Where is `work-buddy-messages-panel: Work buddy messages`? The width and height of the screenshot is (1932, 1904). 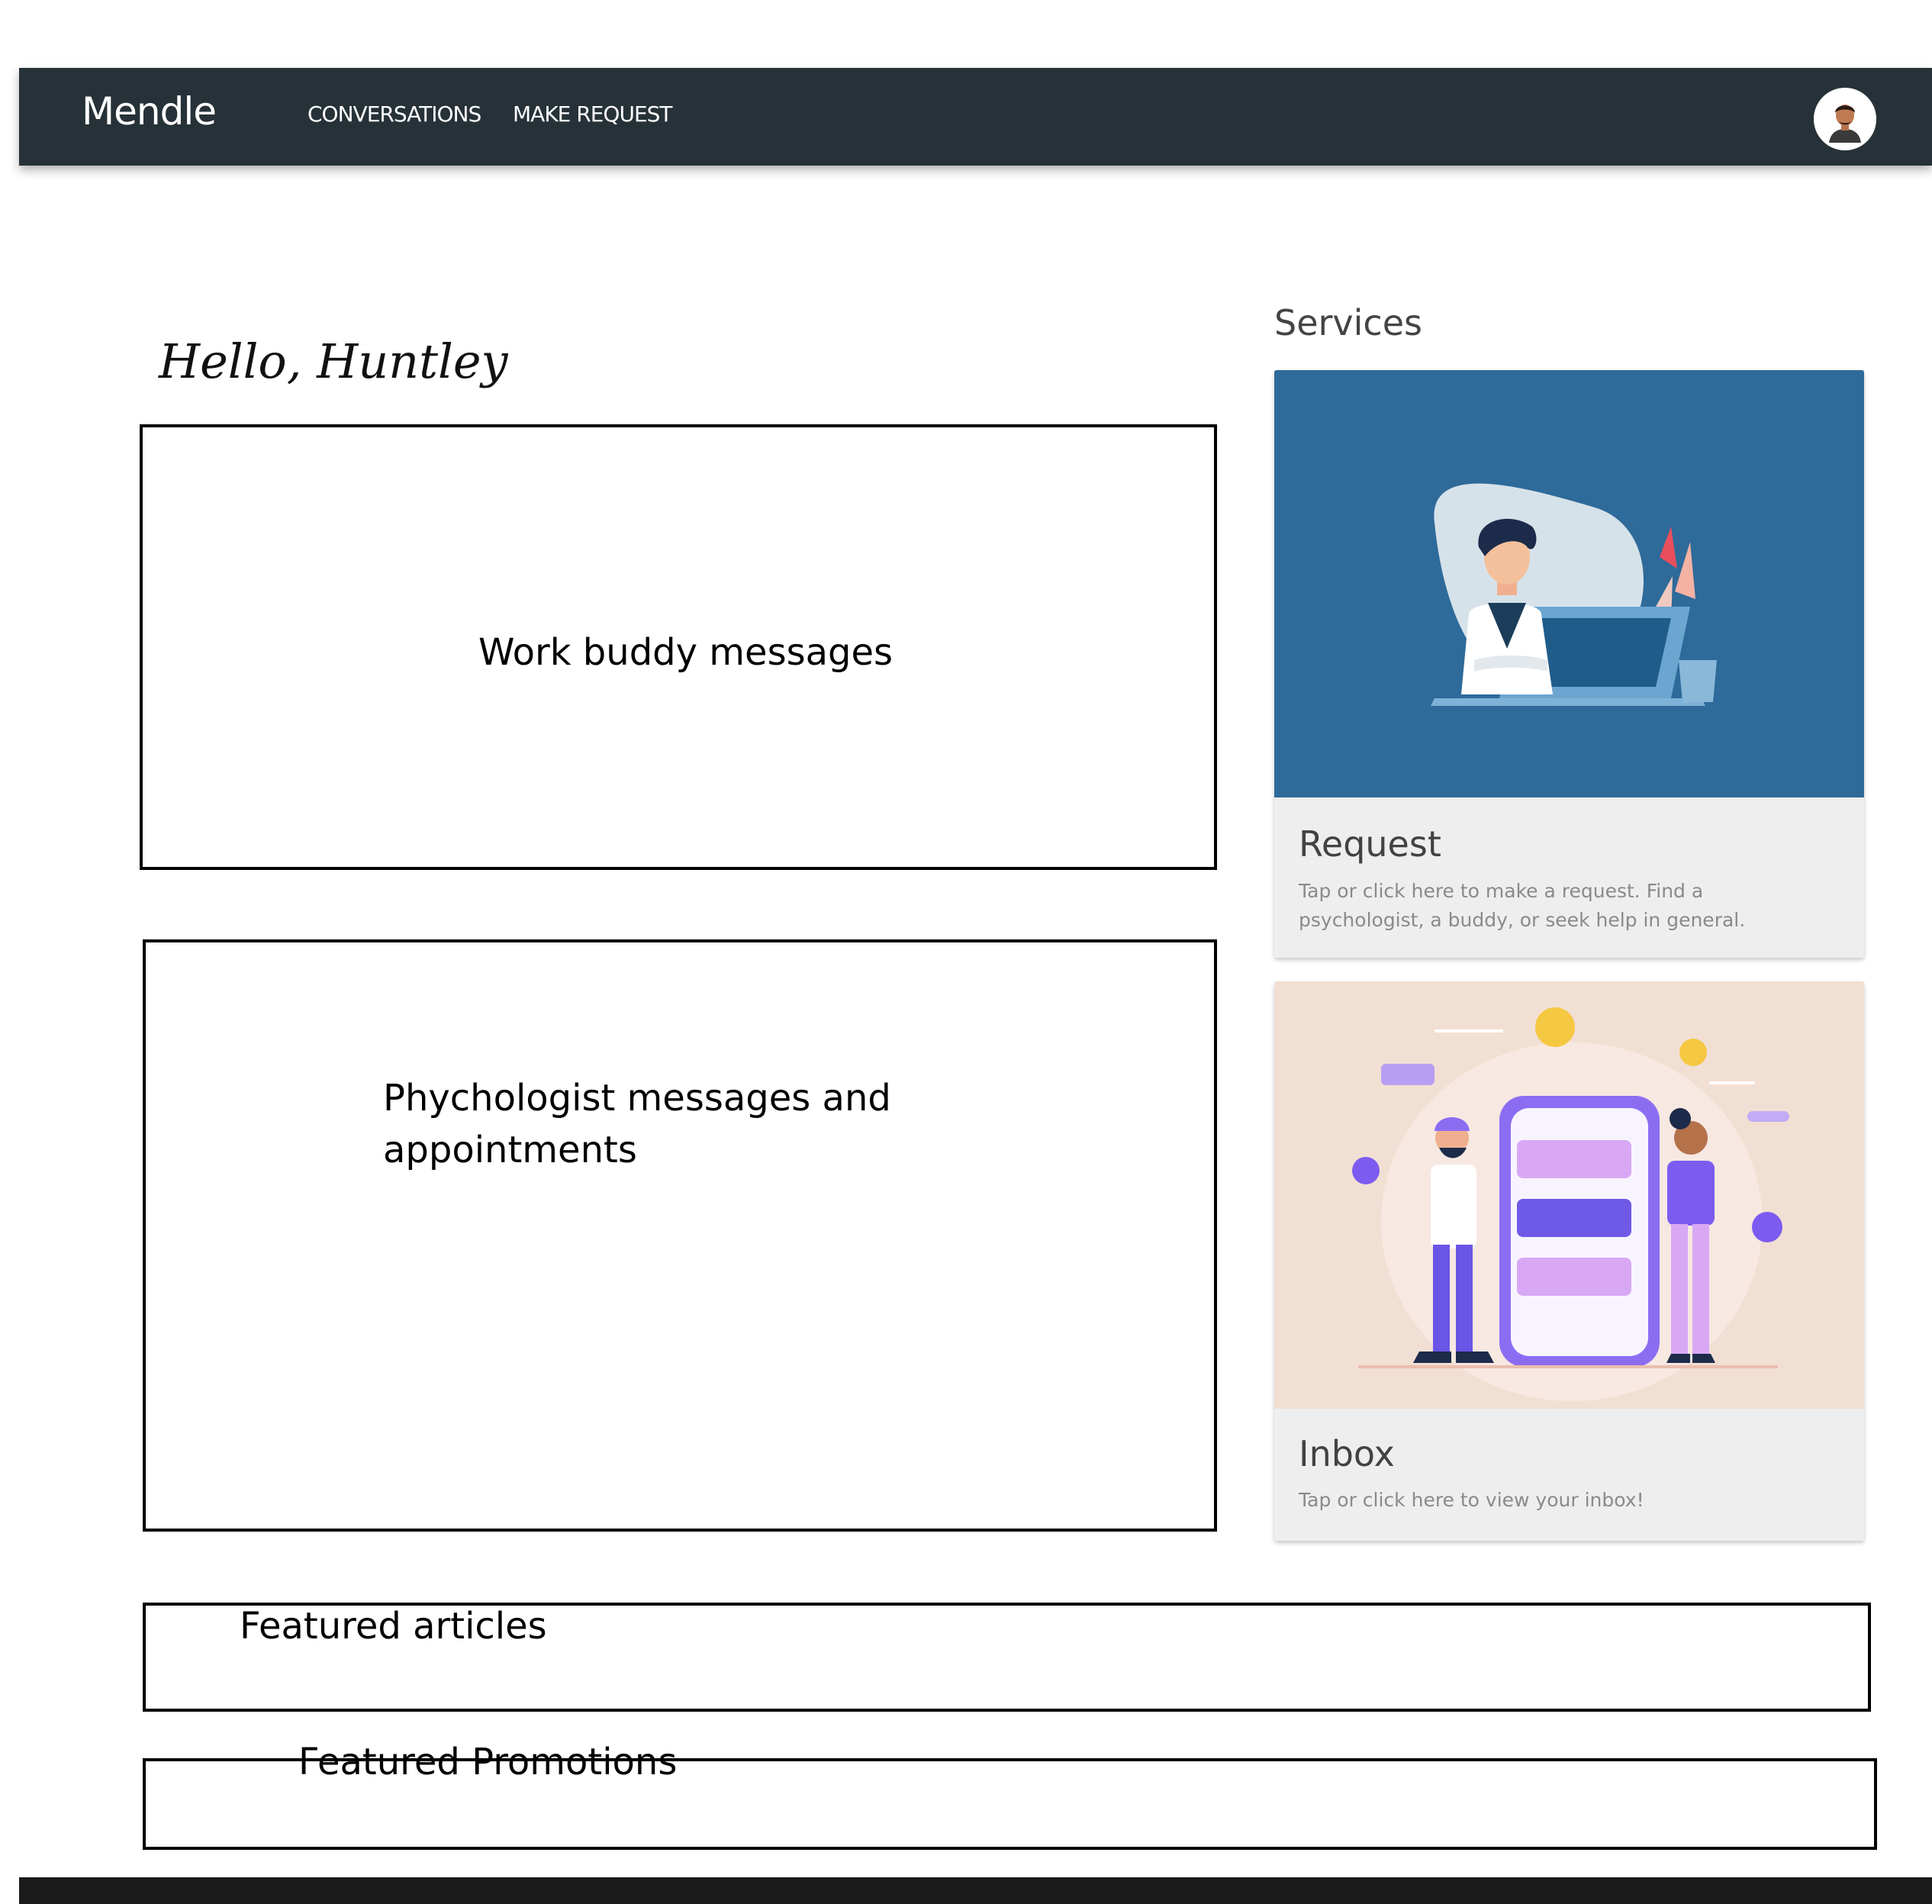
work-buddy-messages-panel: Work buddy messages is located at coordinates (678, 647).